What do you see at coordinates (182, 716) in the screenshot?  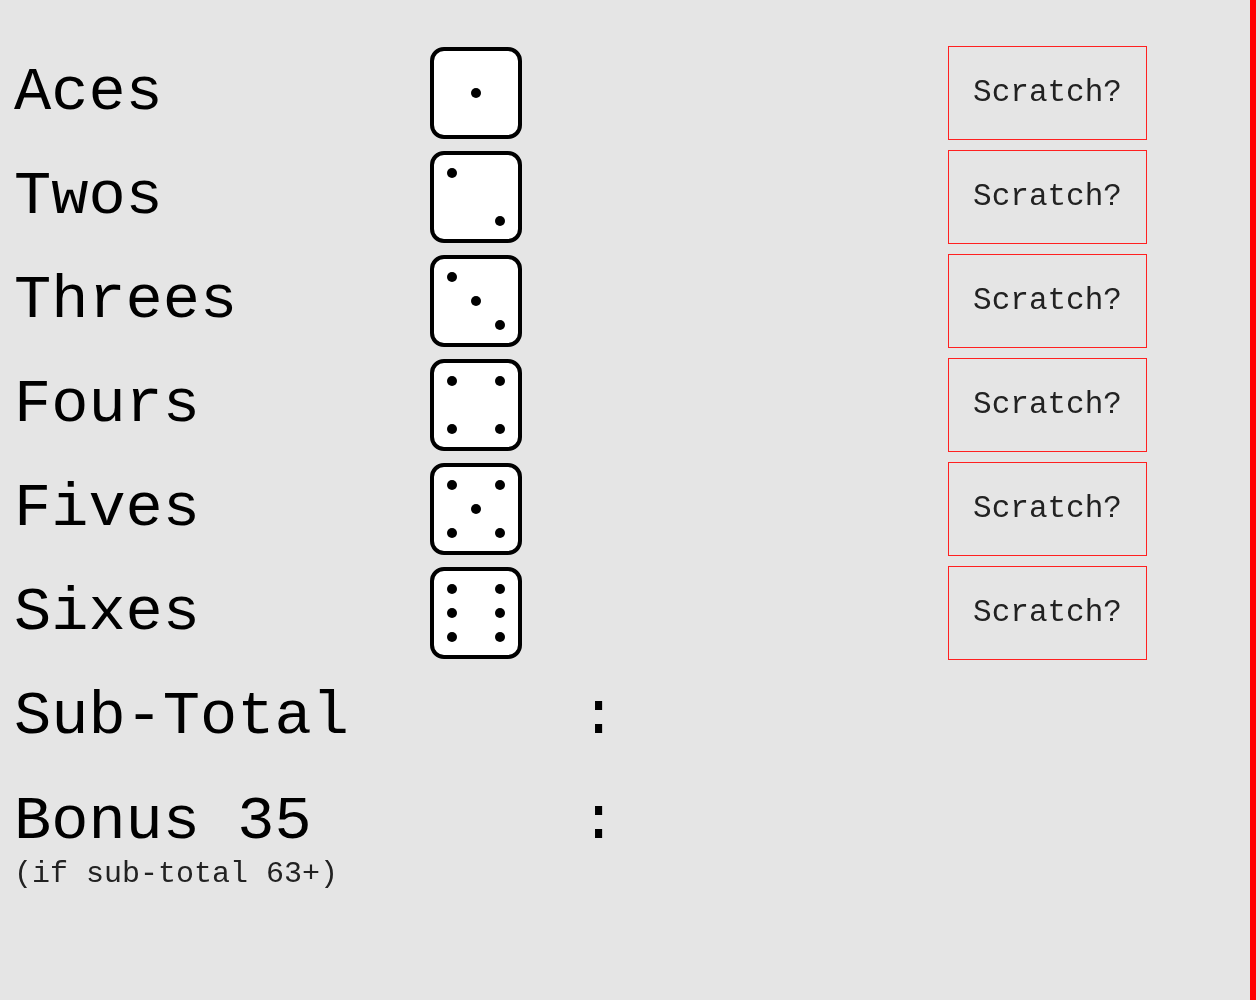 I see `total-label: Sub-Total` at bounding box center [182, 716].